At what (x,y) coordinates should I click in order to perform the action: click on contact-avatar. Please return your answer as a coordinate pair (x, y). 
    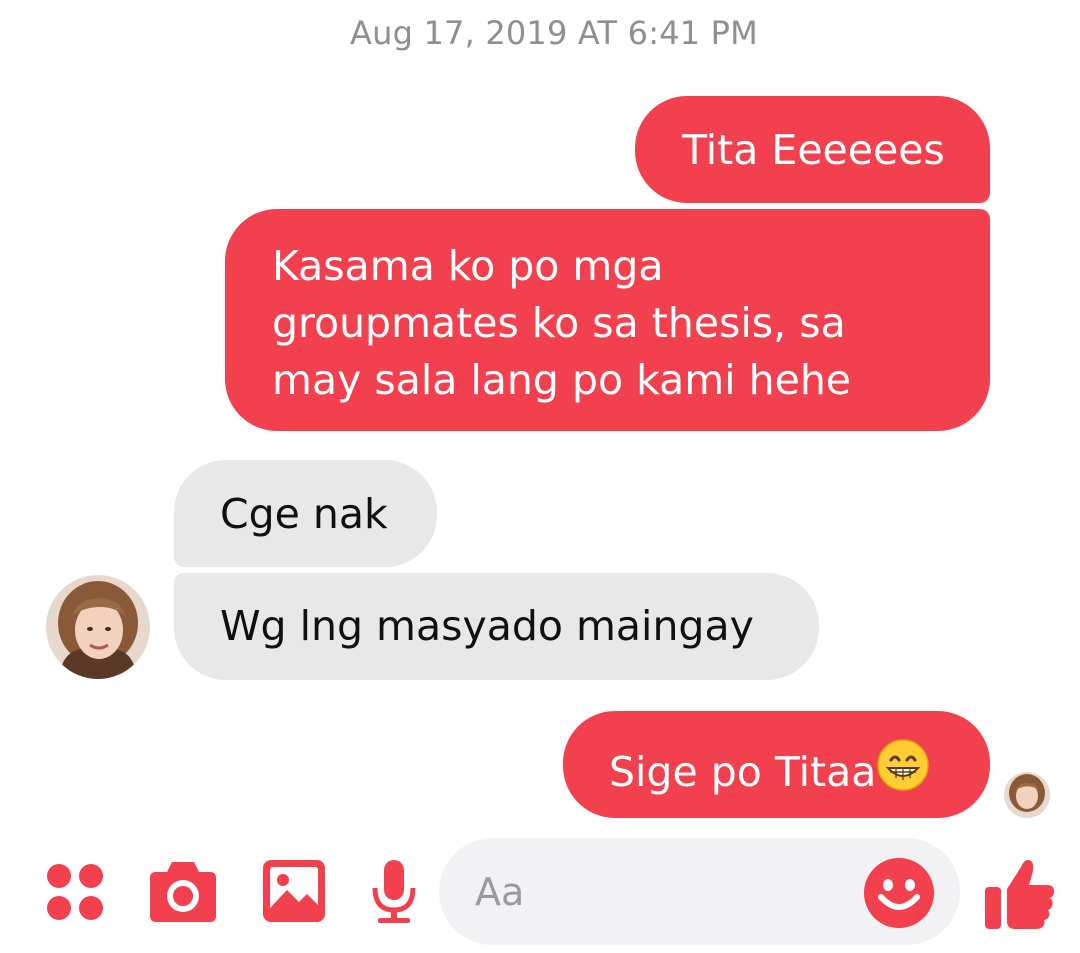
    Looking at the image, I should click on (98, 627).